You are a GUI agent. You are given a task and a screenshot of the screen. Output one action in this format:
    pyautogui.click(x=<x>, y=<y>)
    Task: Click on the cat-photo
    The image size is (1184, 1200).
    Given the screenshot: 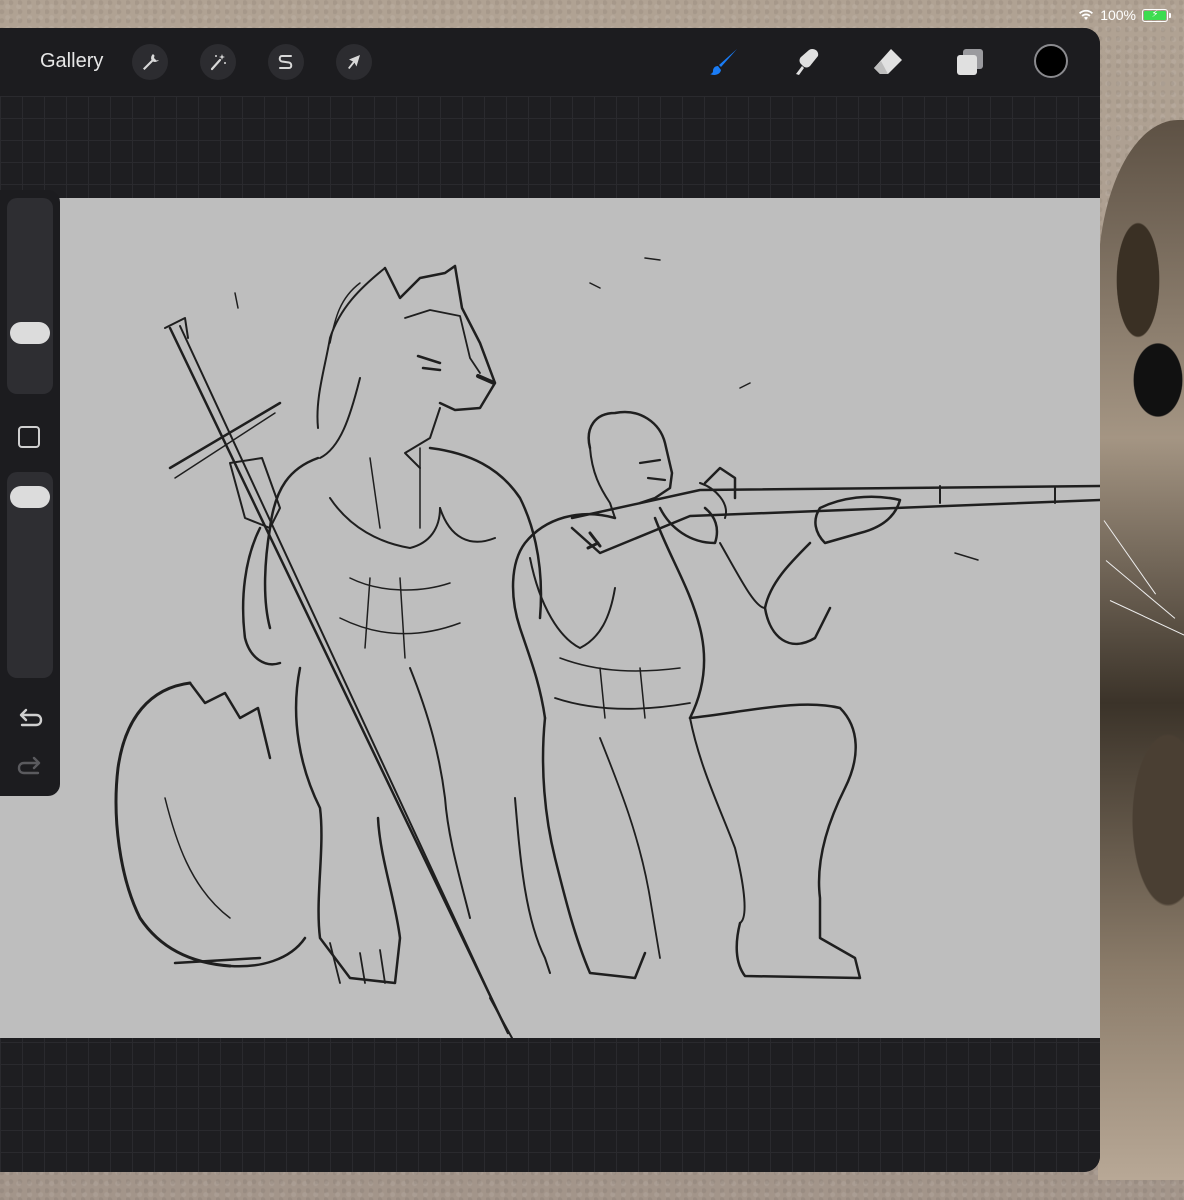 What is the action you would take?
    pyautogui.click(x=1141, y=650)
    